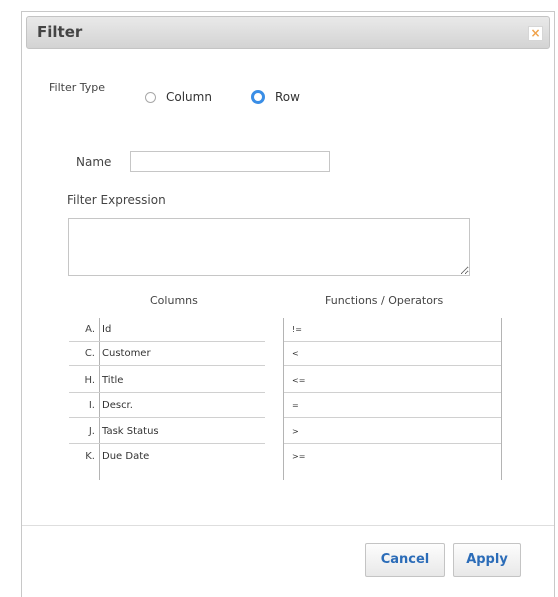  What do you see at coordinates (392, 354) in the screenshot?
I see `operator-item-less-than: <` at bounding box center [392, 354].